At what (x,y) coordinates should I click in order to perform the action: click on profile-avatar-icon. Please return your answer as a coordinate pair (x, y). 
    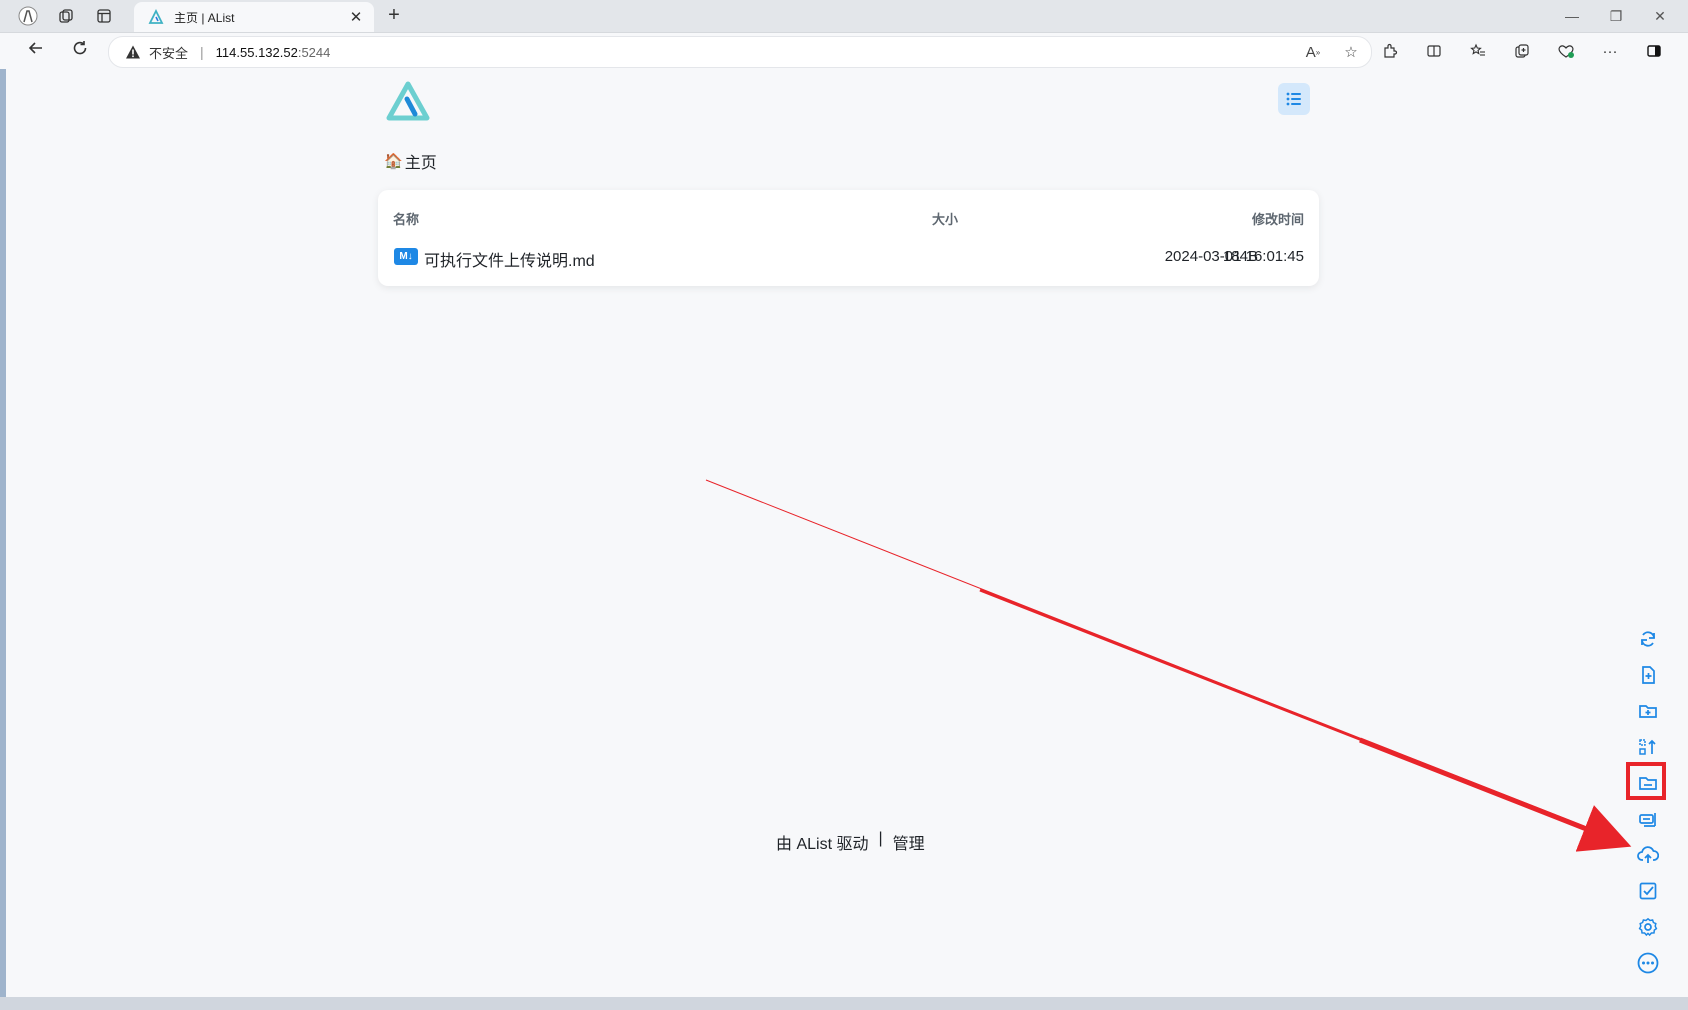
    Looking at the image, I should click on (28, 16).